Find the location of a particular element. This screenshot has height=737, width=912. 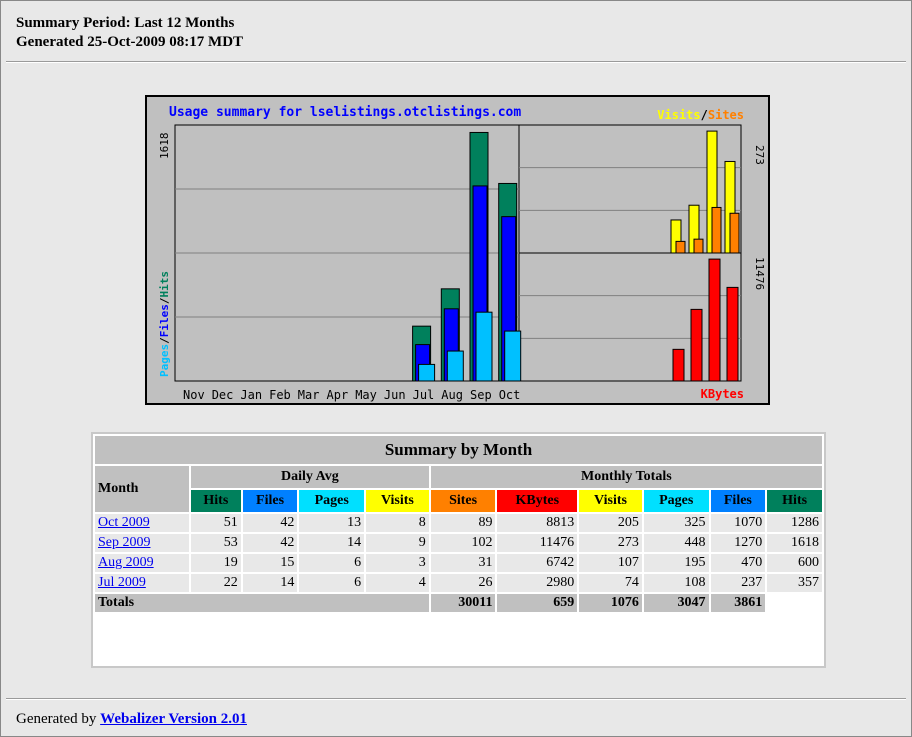

value-cell: 600 is located at coordinates (794, 563).